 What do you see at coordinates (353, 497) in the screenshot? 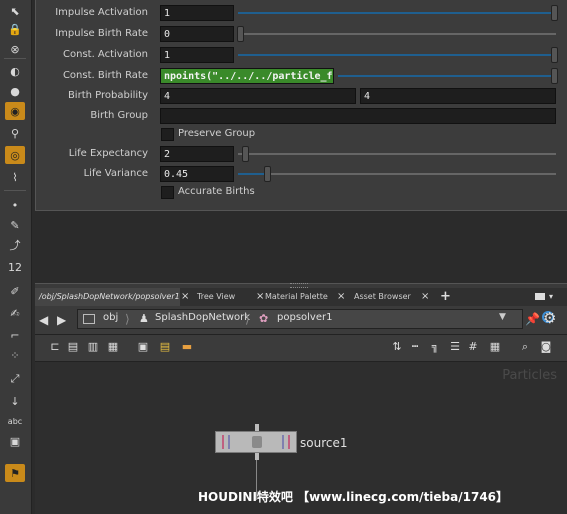
I see `watermark-text: HOUDINI特效吧 【www.linecg.com/tieba/1746】` at bounding box center [353, 497].